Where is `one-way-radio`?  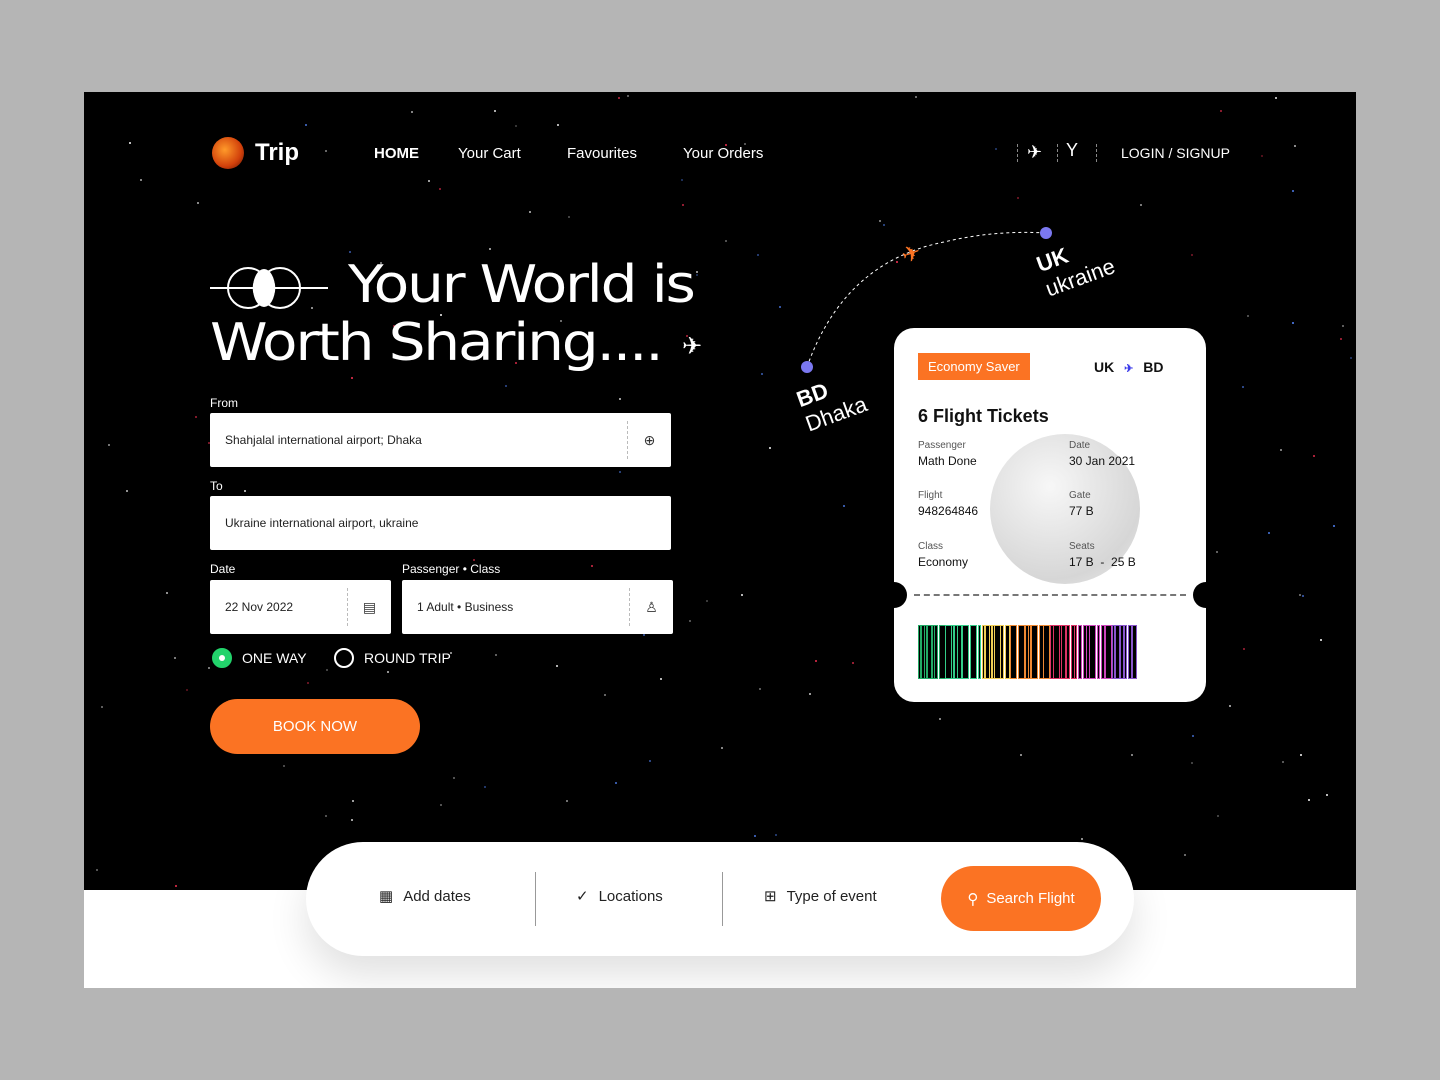 one-way-radio is located at coordinates (222, 658).